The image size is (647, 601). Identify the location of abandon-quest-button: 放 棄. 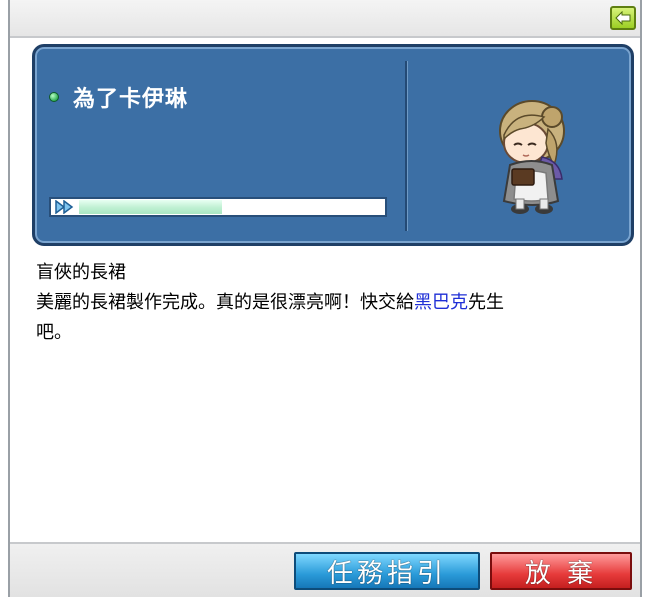
(561, 571).